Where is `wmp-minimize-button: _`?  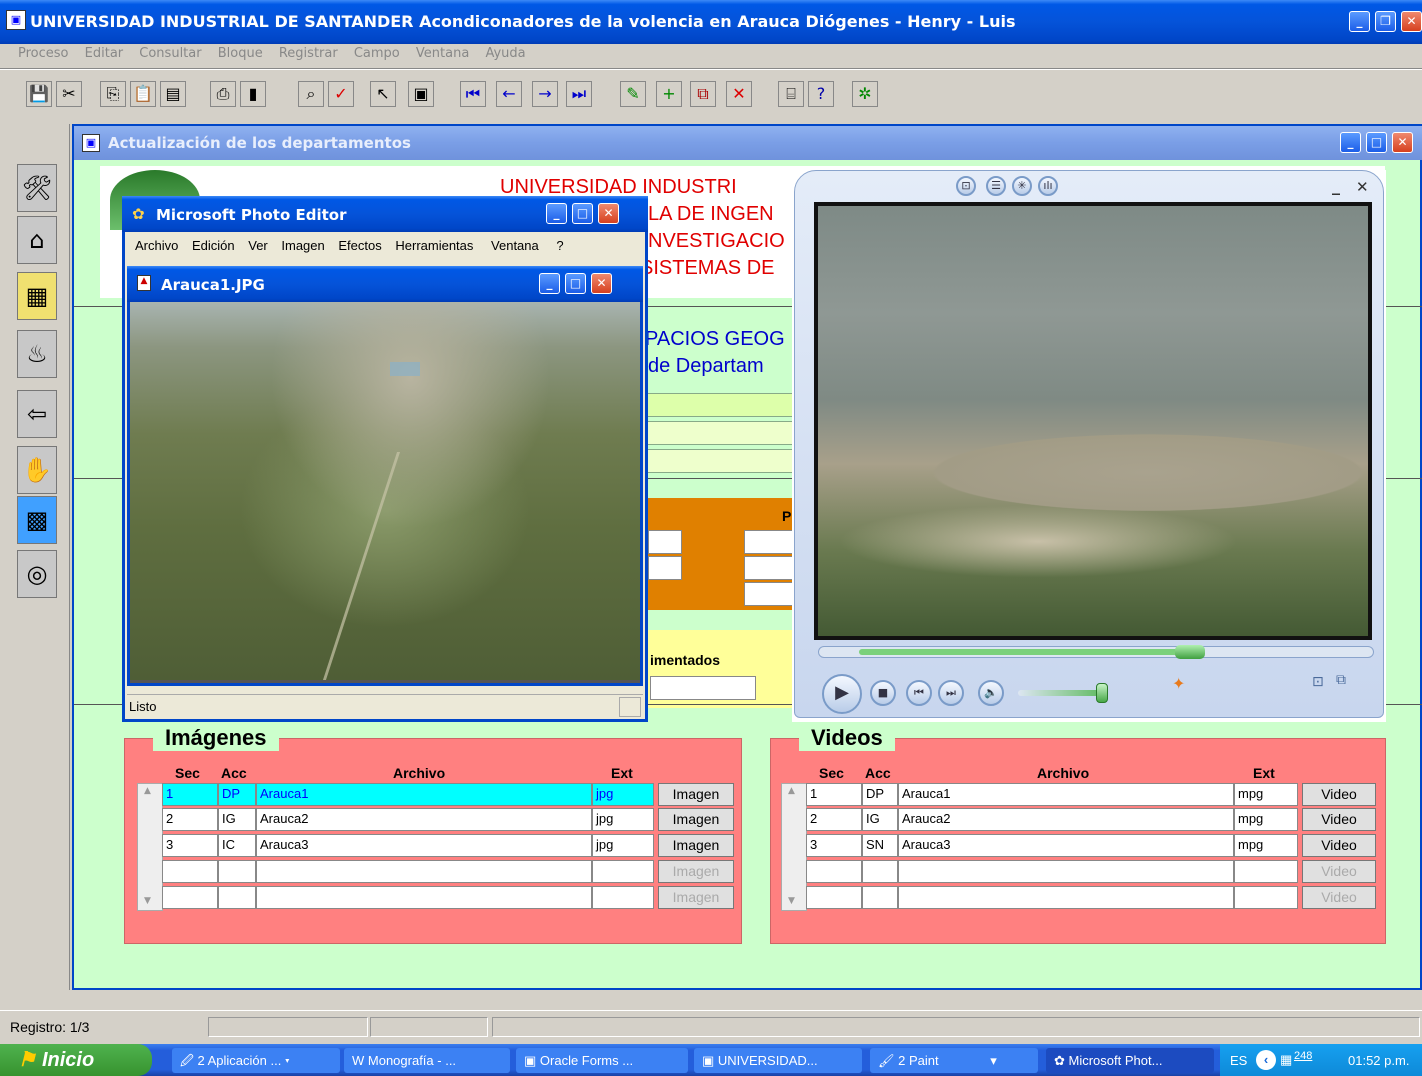 wmp-minimize-button: _ is located at coordinates (1336, 185).